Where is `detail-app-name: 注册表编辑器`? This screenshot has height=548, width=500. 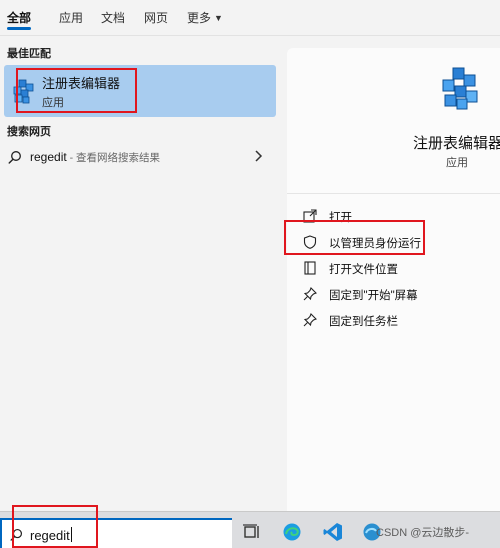
detail-app-name: 注册表编辑器 is located at coordinates (456, 143).